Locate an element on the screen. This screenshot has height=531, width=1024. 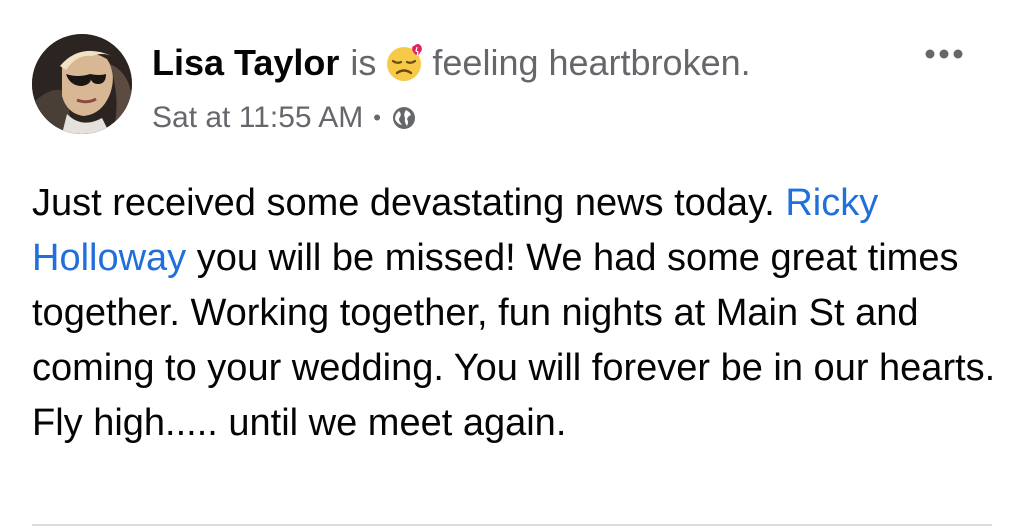
heartbroken-face-emoji-icon is located at coordinates (404, 63).